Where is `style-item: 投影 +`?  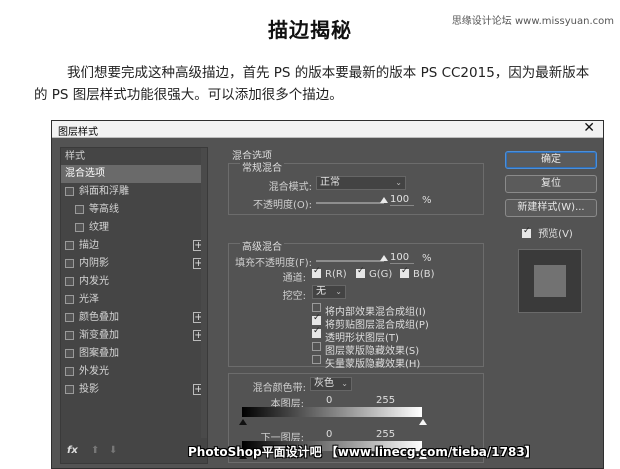 style-item: 投影 + is located at coordinates (134, 390).